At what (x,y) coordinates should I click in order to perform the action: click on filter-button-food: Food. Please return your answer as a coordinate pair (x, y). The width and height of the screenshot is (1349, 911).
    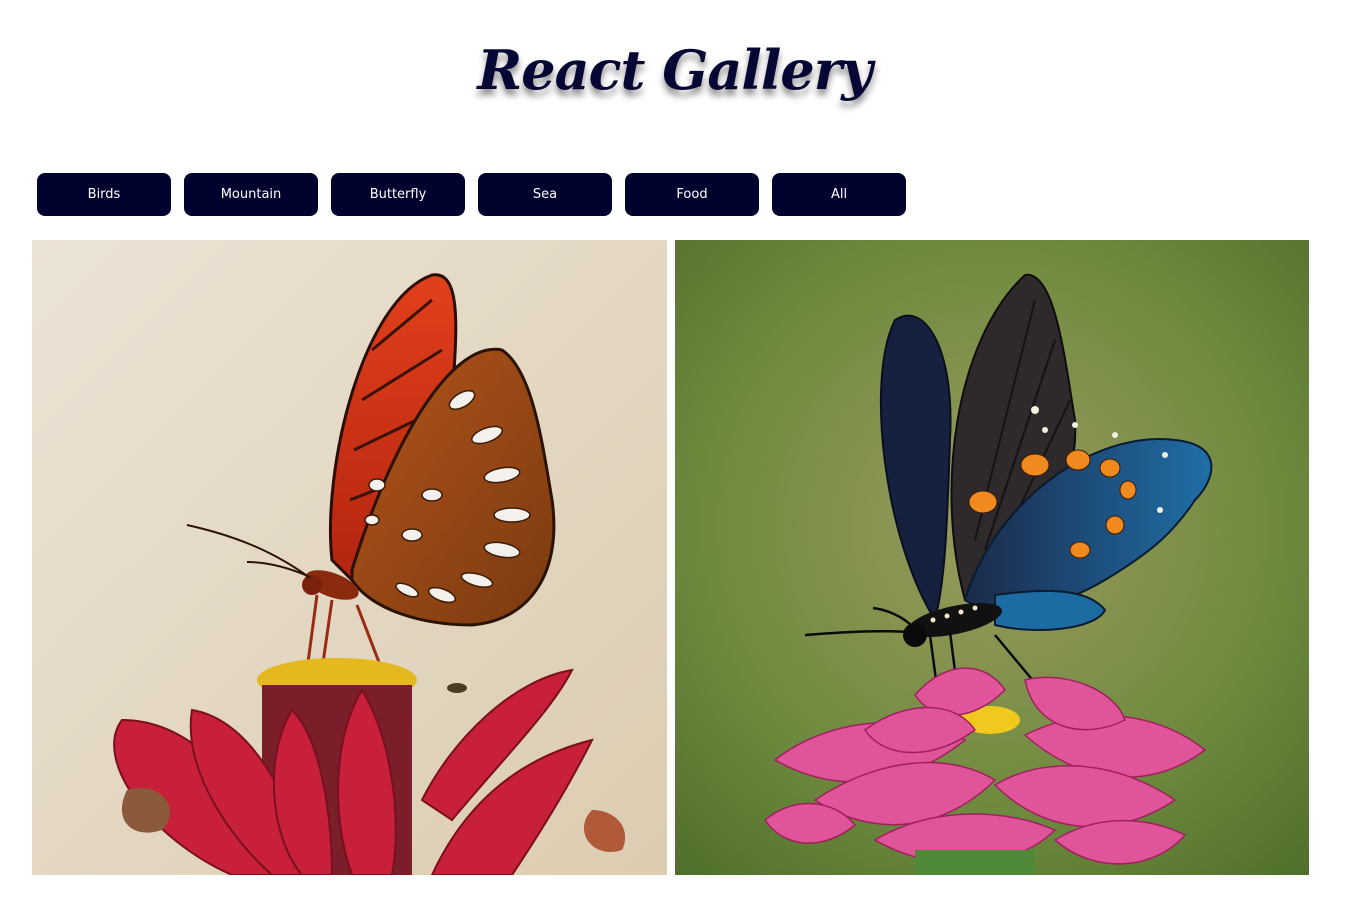
    Looking at the image, I should click on (692, 194).